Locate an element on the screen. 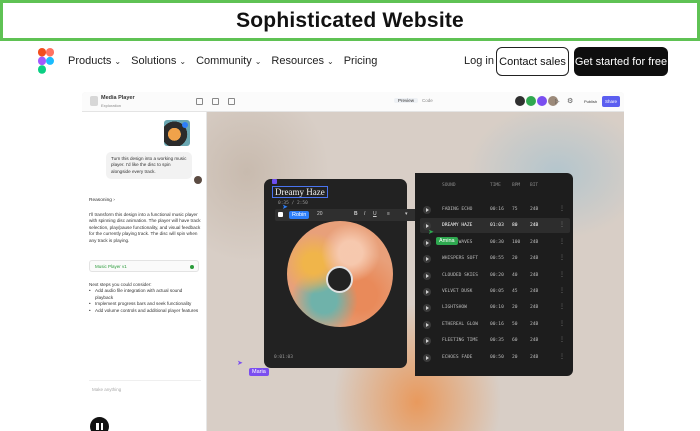  track-name: CLOUDED SKIES is located at coordinates (460, 275).